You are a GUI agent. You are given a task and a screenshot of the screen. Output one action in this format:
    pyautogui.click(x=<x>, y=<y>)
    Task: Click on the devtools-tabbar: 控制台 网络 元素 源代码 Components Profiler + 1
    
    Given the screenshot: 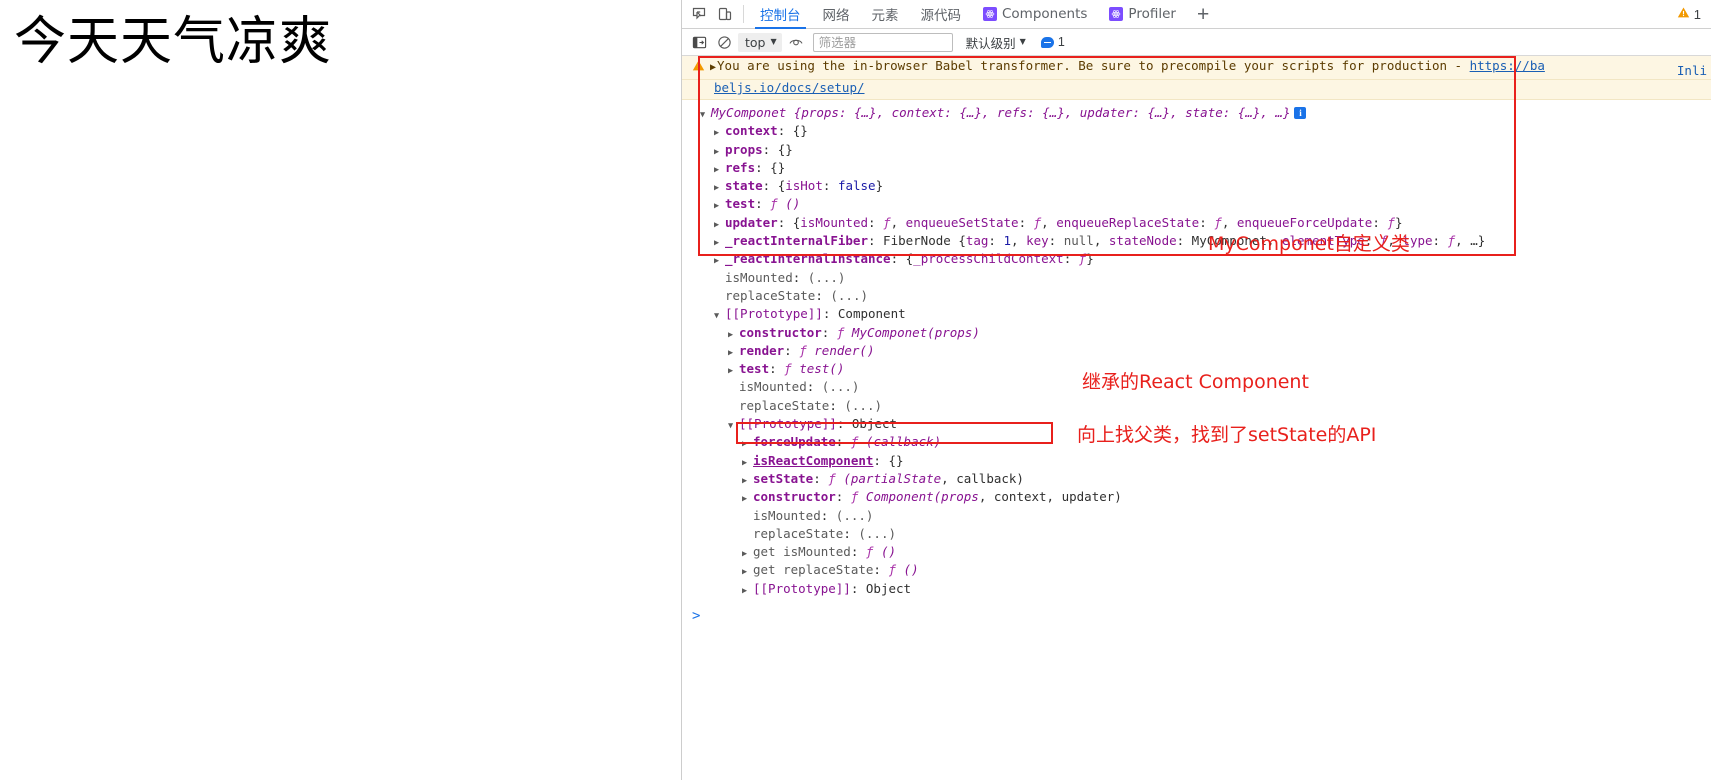 What is the action you would take?
    pyautogui.click(x=1196, y=14)
    